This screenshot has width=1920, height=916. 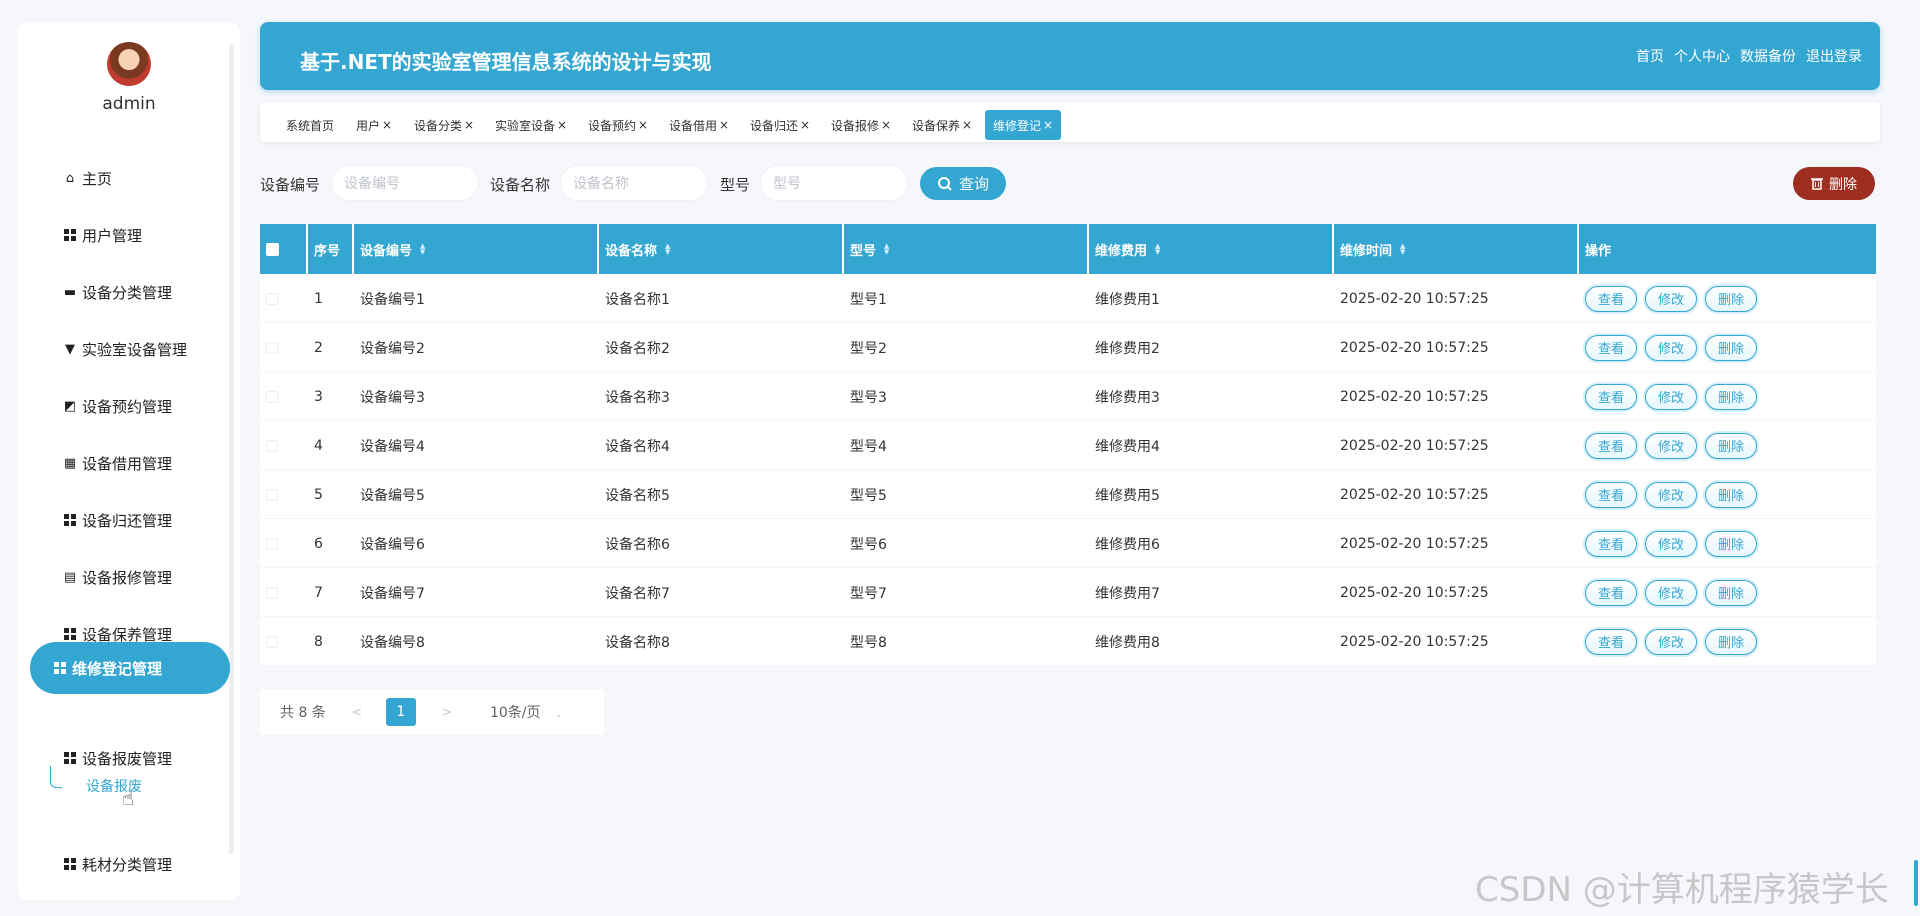 I want to click on chevron-down-icon: ⌄, so click(x=558, y=714).